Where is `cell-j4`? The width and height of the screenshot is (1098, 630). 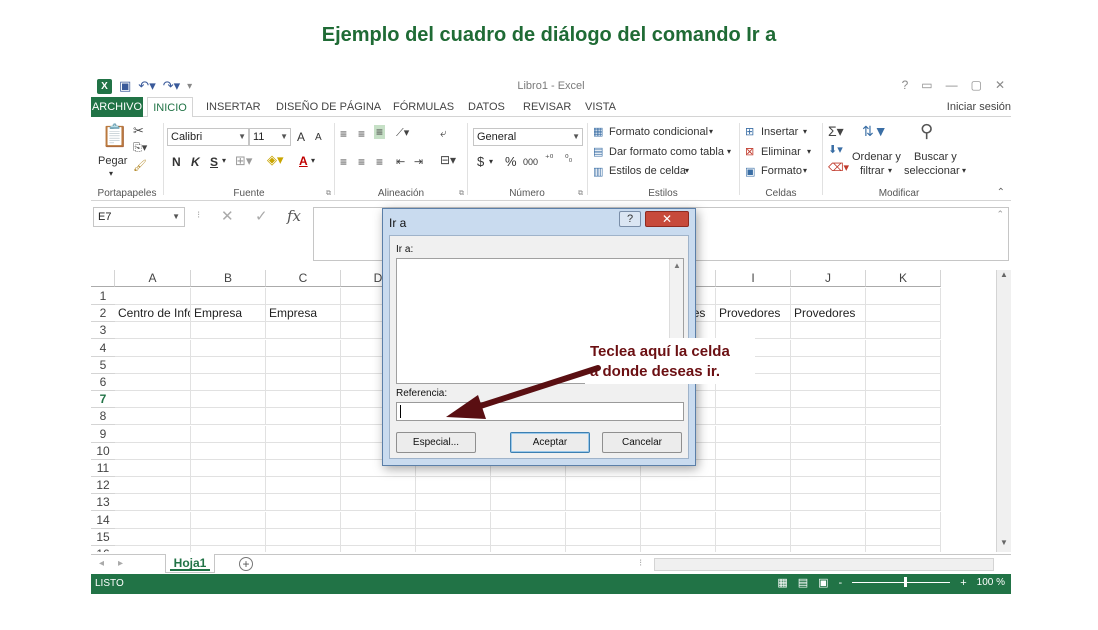 cell-j4 is located at coordinates (828, 348).